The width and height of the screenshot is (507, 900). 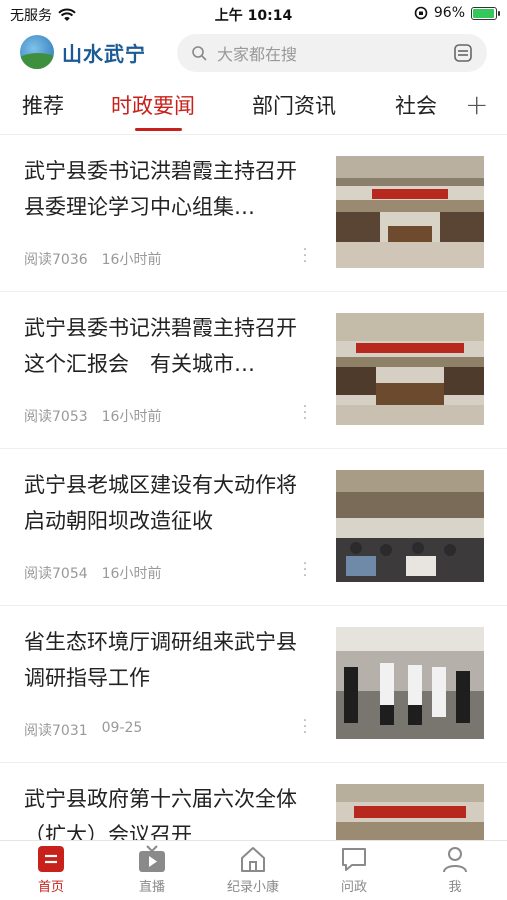 What do you see at coordinates (416, 105) in the screenshot?
I see `tab-society: 社会` at bounding box center [416, 105].